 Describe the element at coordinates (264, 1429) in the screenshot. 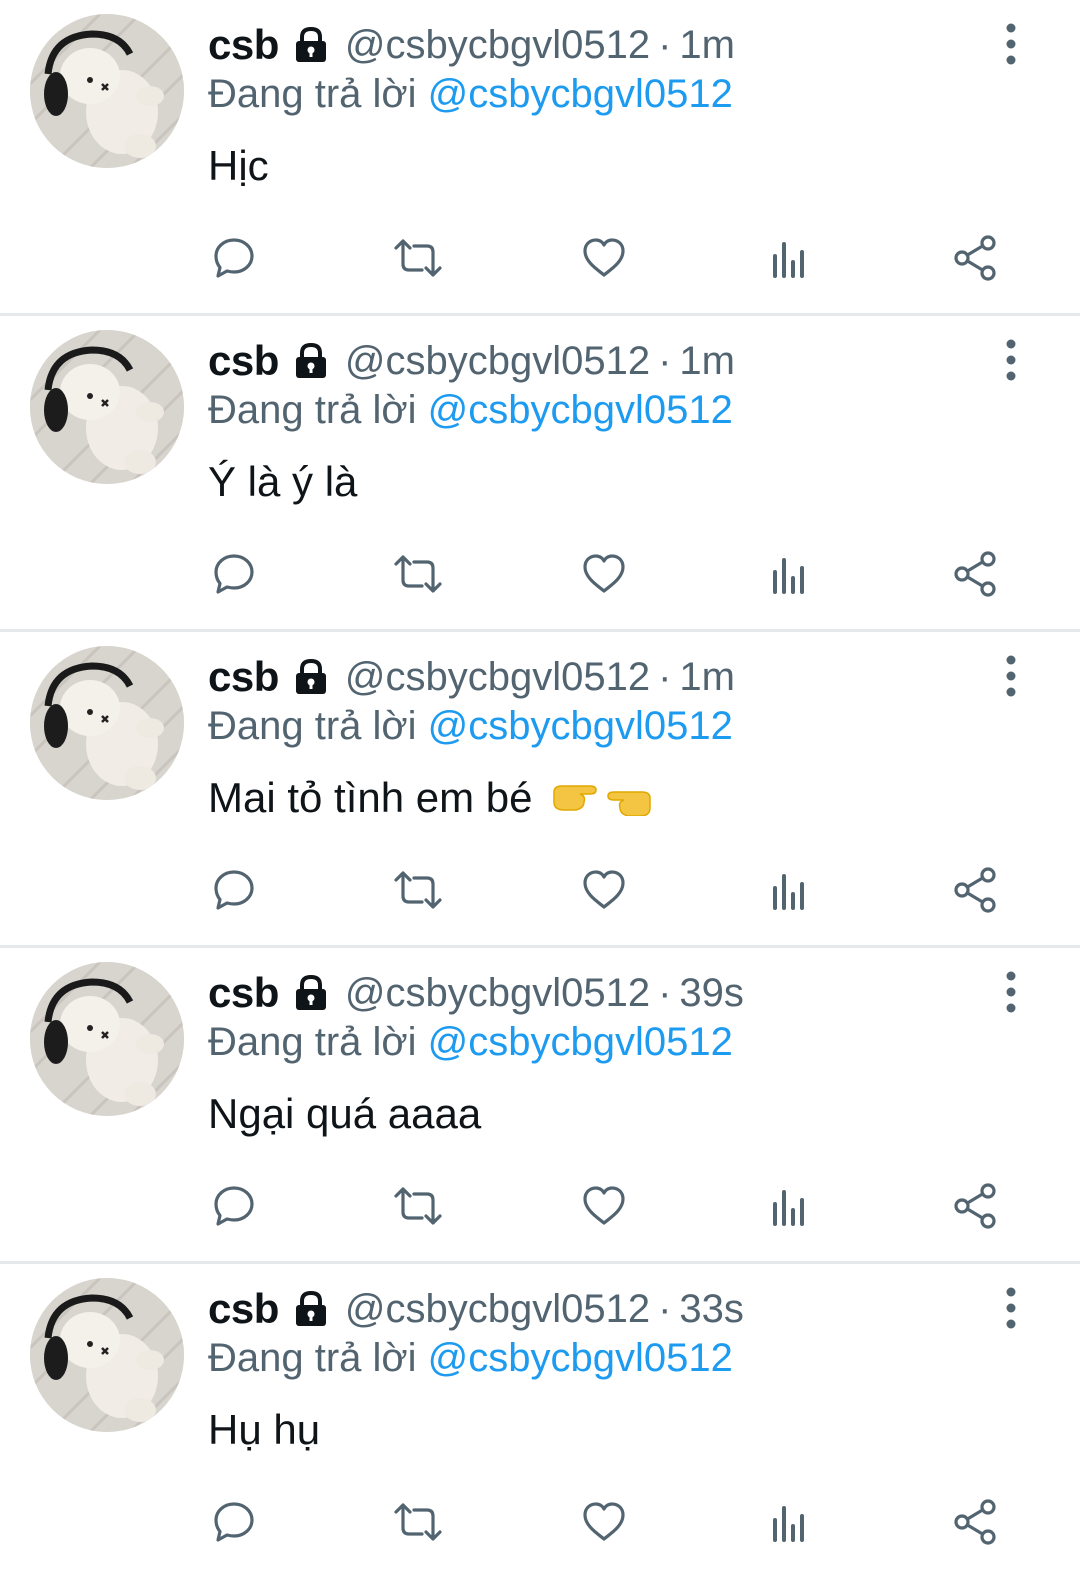

I see `tweet-text: Hụ hụ` at that location.